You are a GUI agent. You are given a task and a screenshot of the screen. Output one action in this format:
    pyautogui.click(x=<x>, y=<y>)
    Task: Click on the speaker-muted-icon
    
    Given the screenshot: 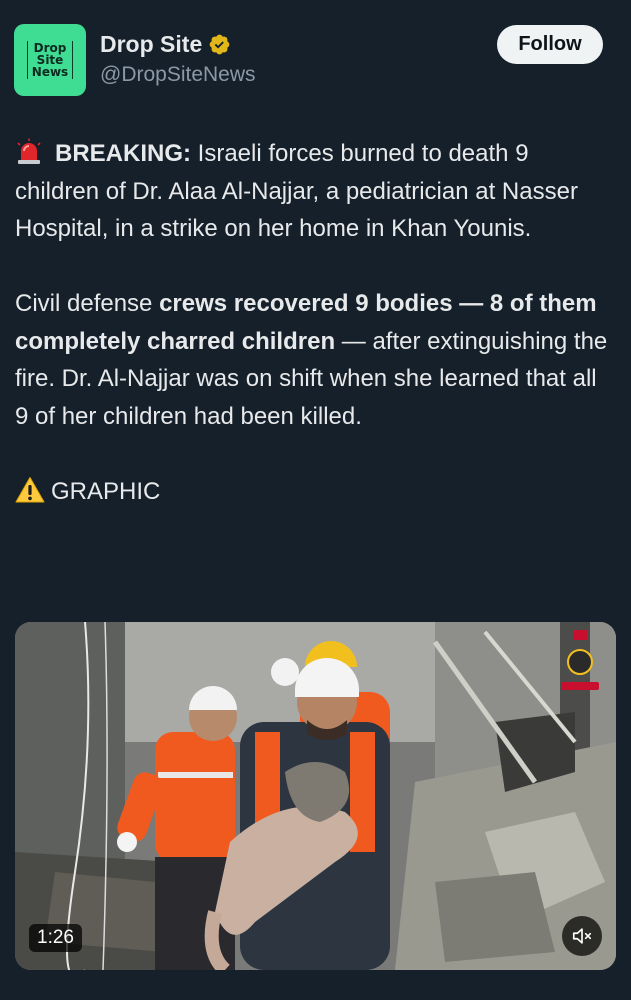 What is the action you would take?
    pyautogui.click(x=582, y=936)
    